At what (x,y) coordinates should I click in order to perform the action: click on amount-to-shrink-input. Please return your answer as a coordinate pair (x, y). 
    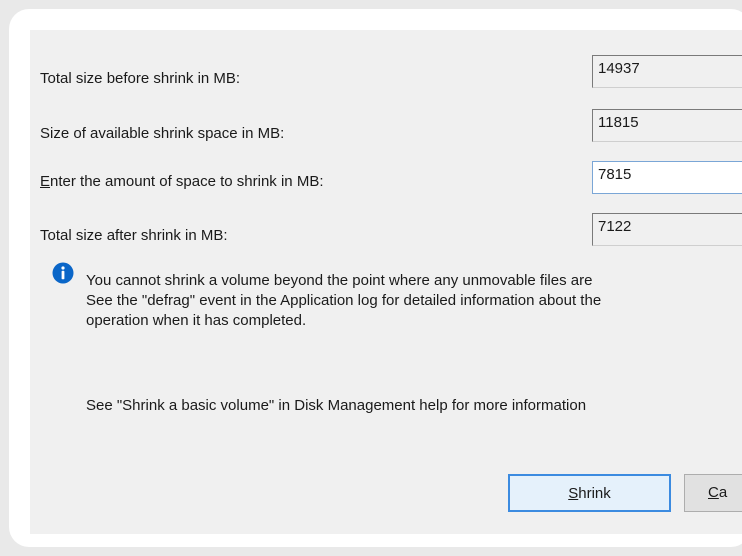
    Looking at the image, I should click on (670, 174).